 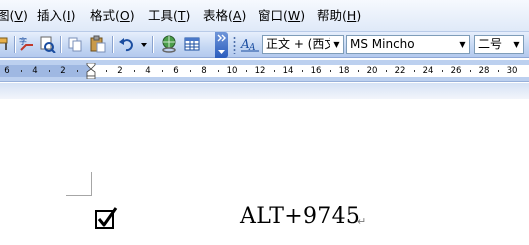 What do you see at coordinates (232, 71) in the screenshot?
I see `ruler-number: 10` at bounding box center [232, 71].